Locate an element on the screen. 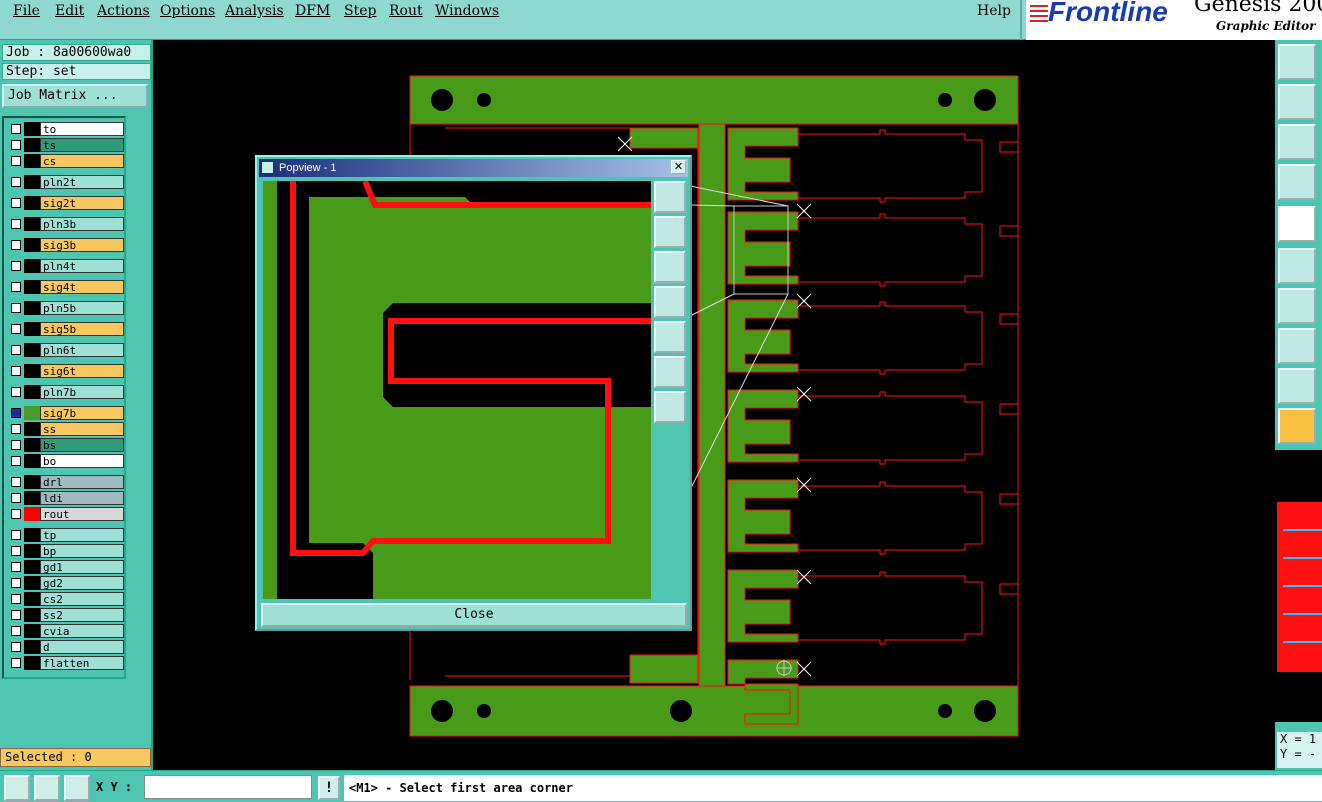  layer-name: bo is located at coordinates (82, 461).